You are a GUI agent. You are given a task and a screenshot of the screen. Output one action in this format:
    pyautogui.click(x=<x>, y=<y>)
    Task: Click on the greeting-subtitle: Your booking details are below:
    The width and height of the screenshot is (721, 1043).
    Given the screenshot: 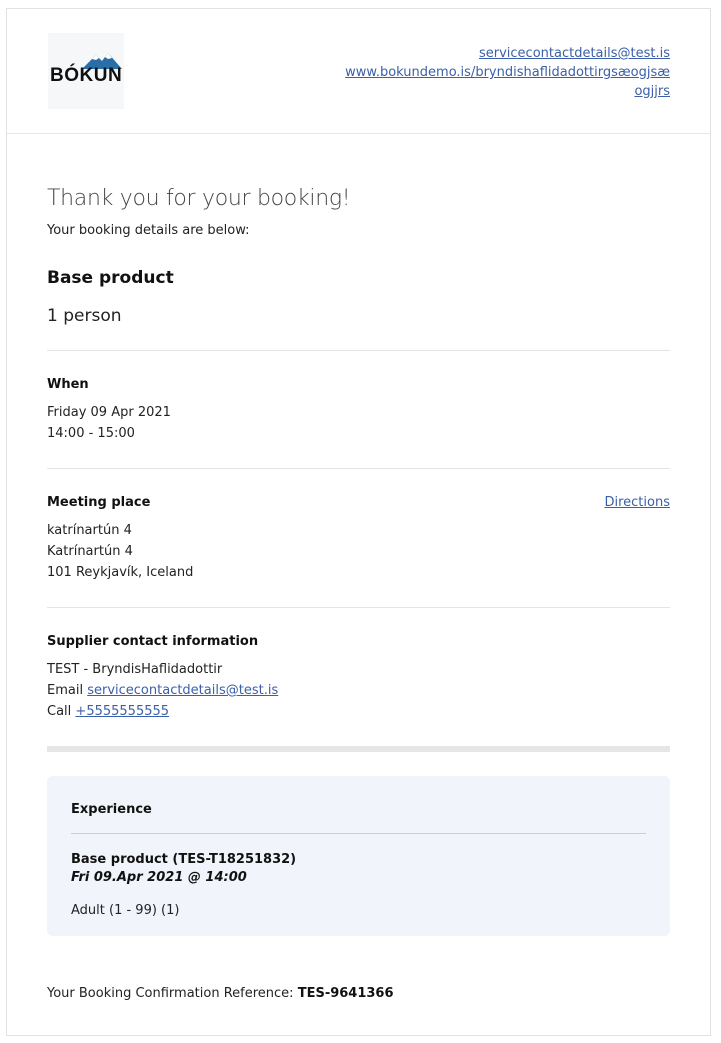 What is the action you would take?
    pyautogui.click(x=148, y=230)
    